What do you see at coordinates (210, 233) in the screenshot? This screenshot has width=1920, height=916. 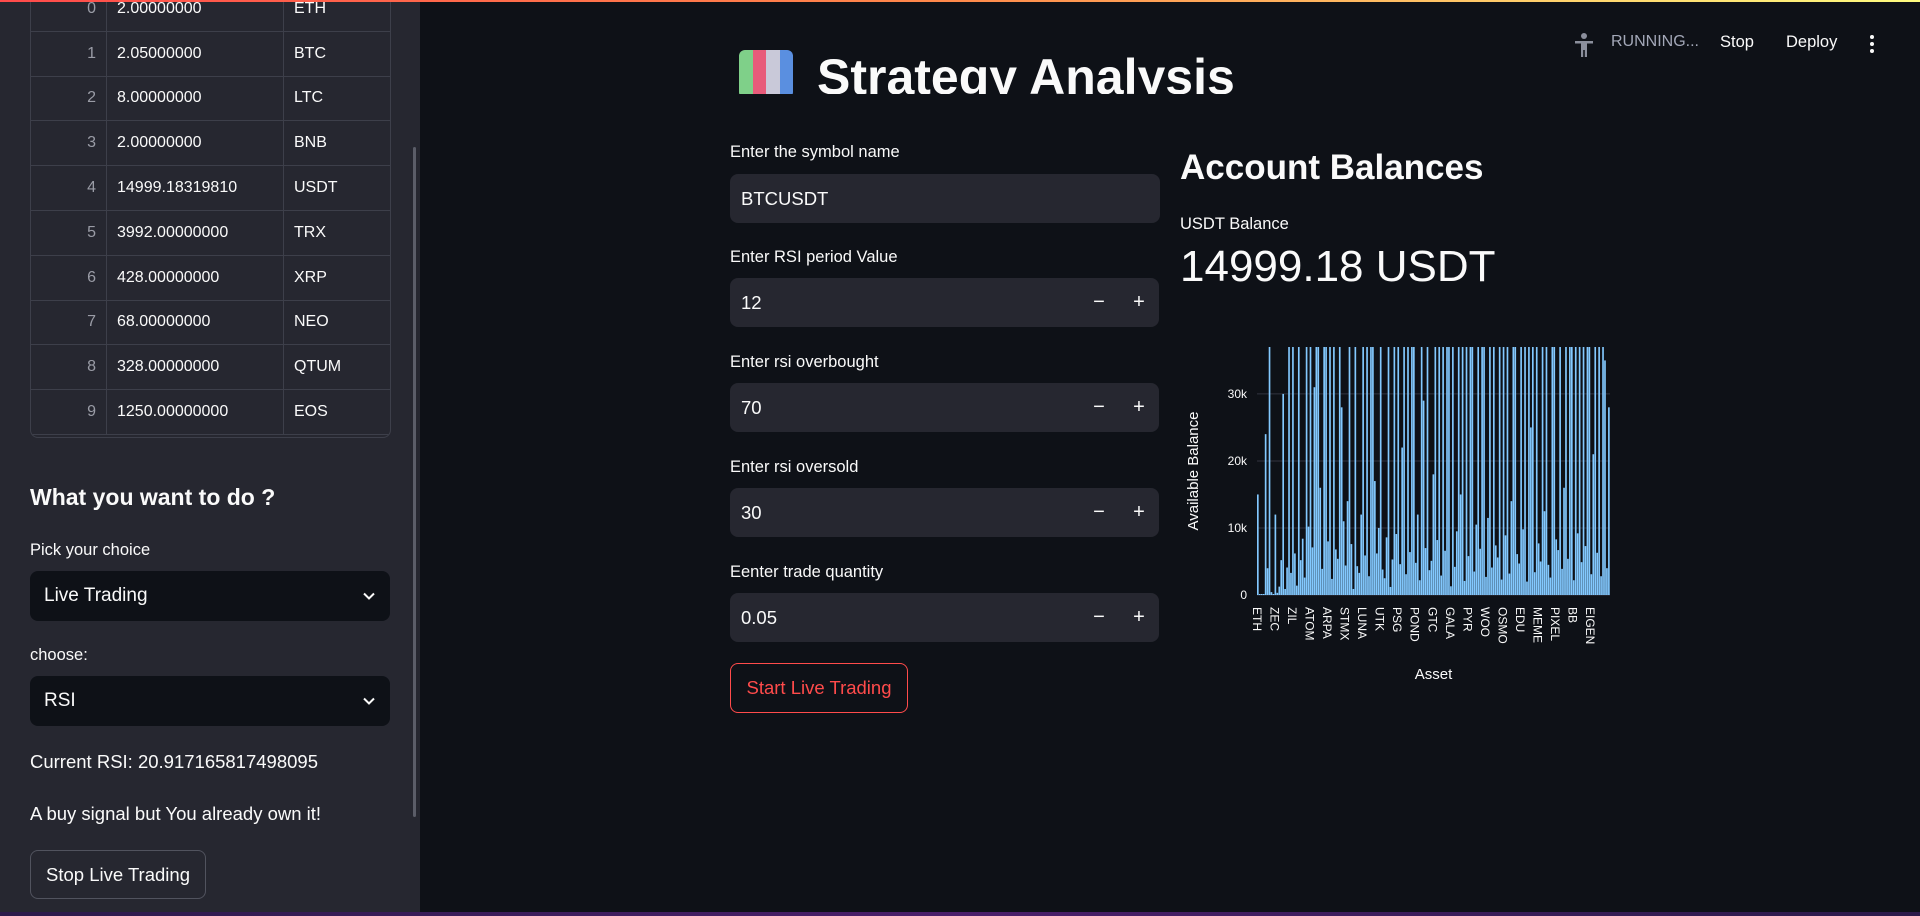 I see `table-row: 5 3992.00000000 TRX` at bounding box center [210, 233].